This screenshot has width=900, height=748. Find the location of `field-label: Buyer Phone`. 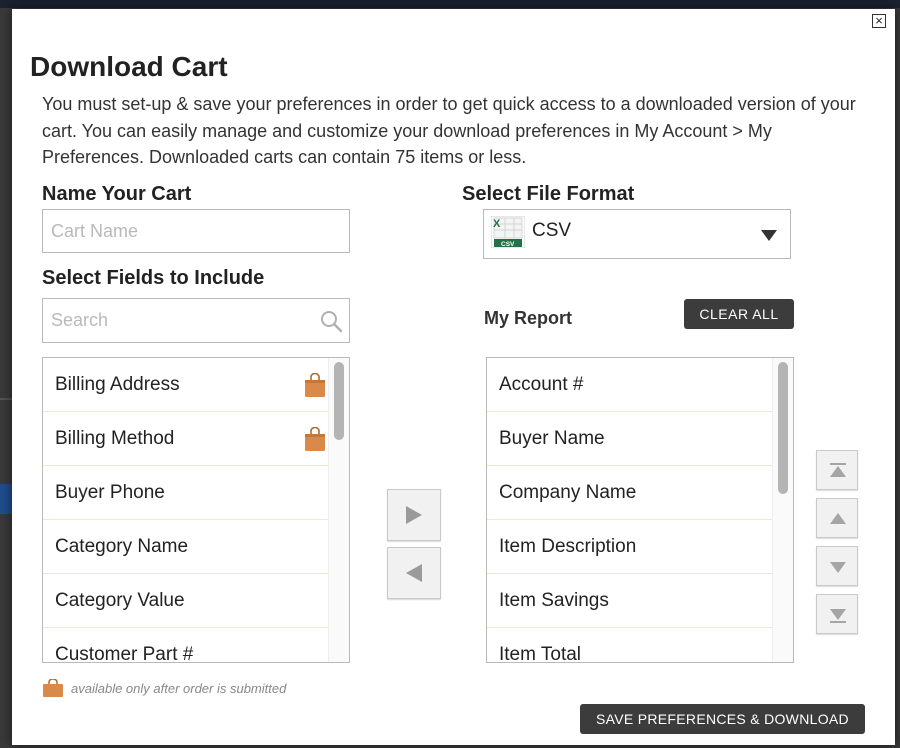

field-label: Buyer Phone is located at coordinates (110, 492).